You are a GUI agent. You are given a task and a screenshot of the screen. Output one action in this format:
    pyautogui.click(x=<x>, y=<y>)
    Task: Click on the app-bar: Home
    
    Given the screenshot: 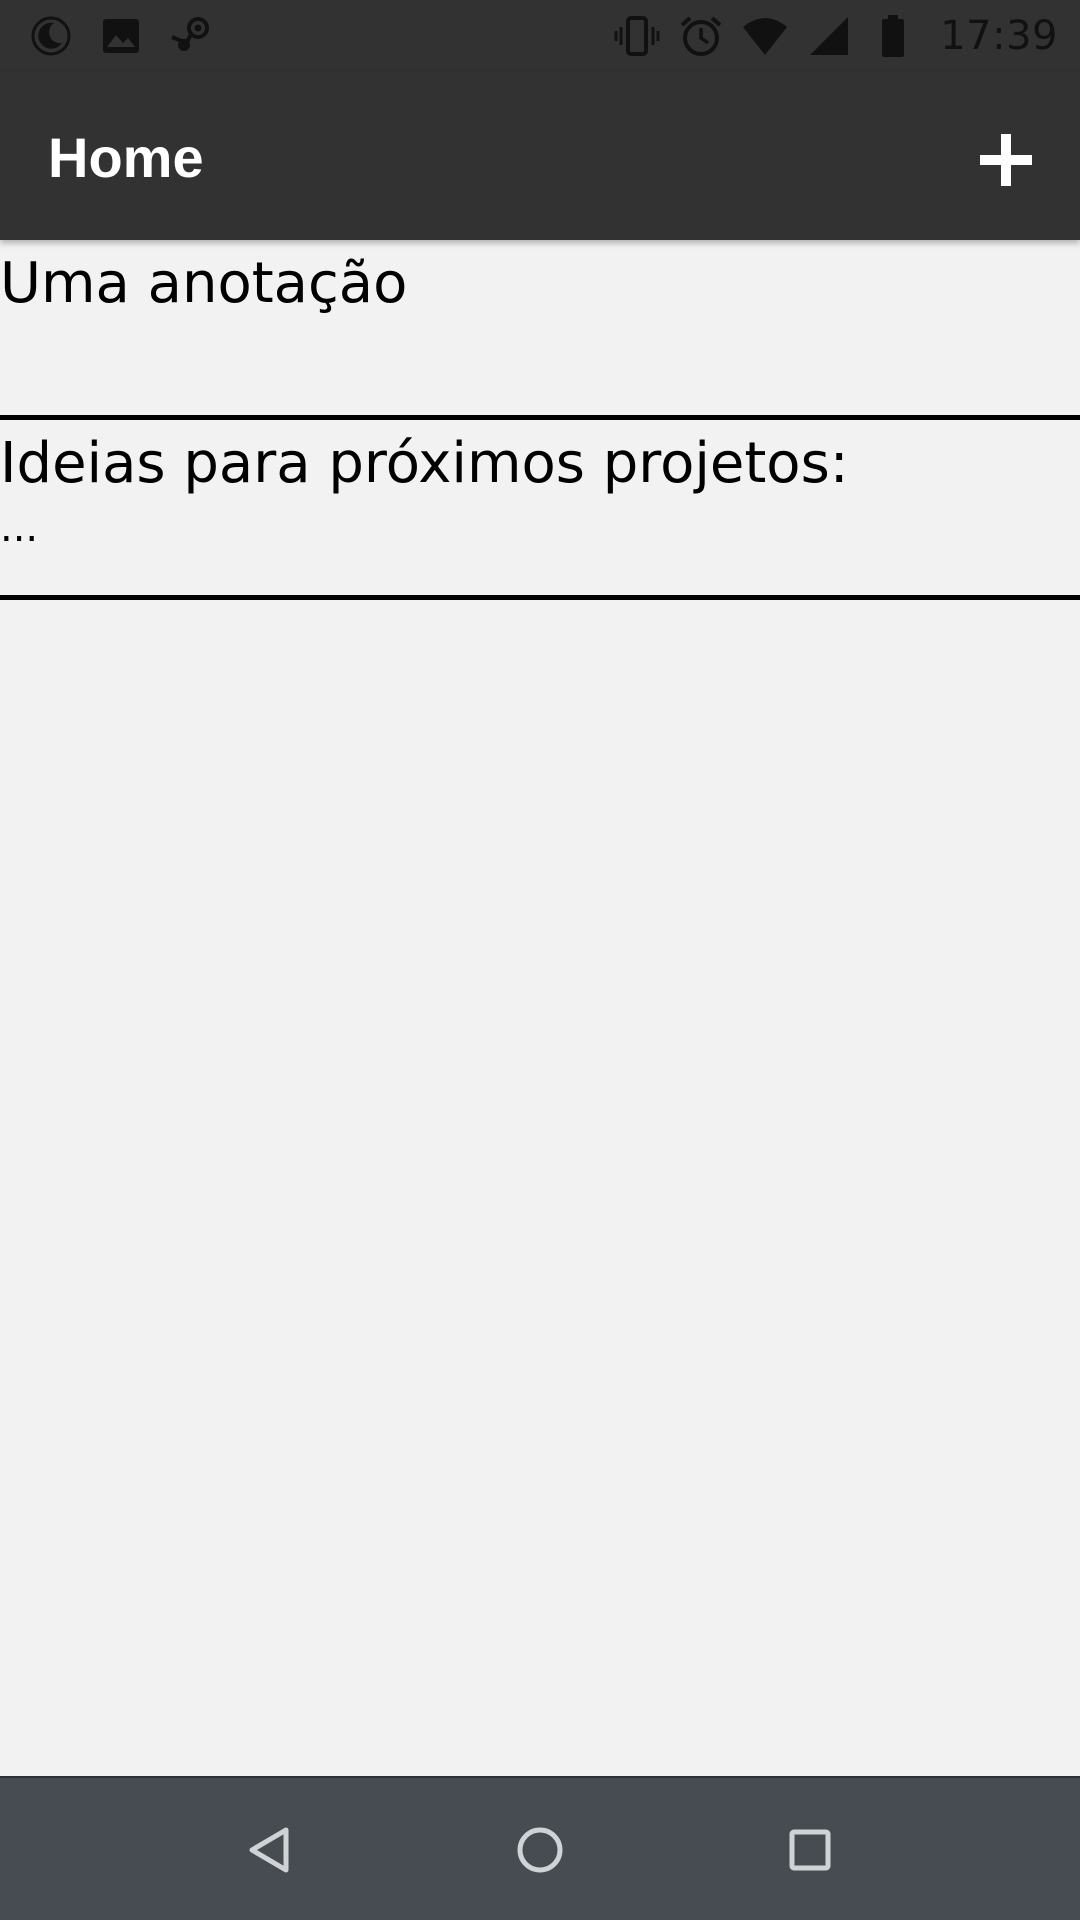 What is the action you would take?
    pyautogui.click(x=540, y=156)
    